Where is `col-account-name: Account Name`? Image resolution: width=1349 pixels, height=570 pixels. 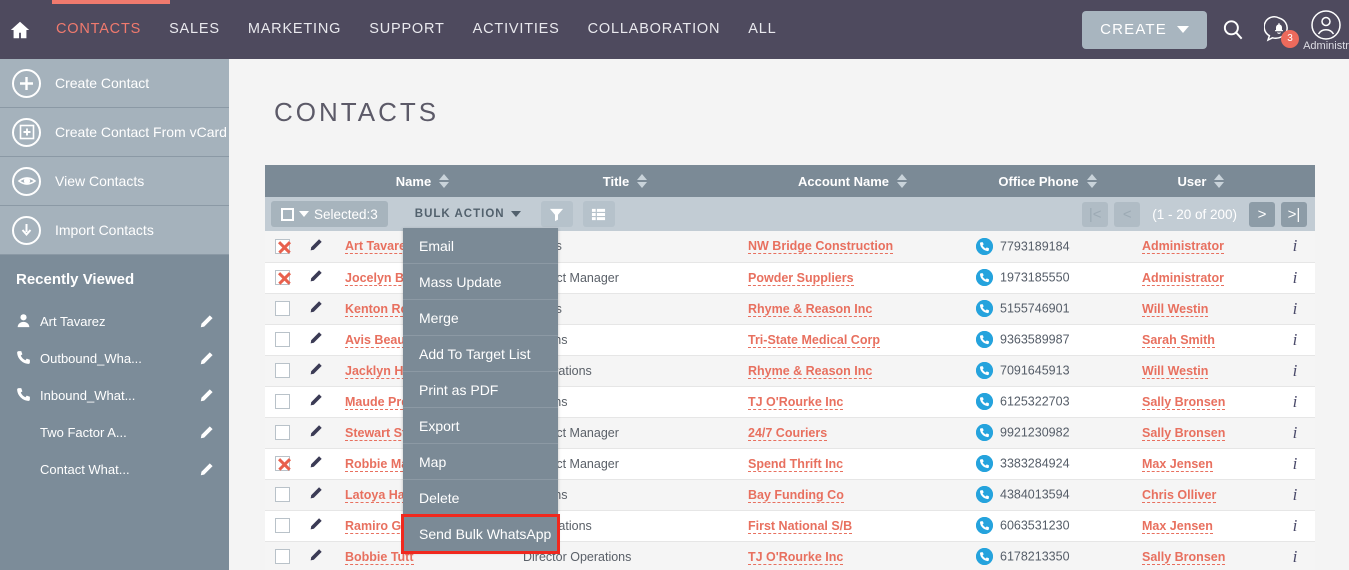
col-account-name: Account Name is located at coordinates (853, 181).